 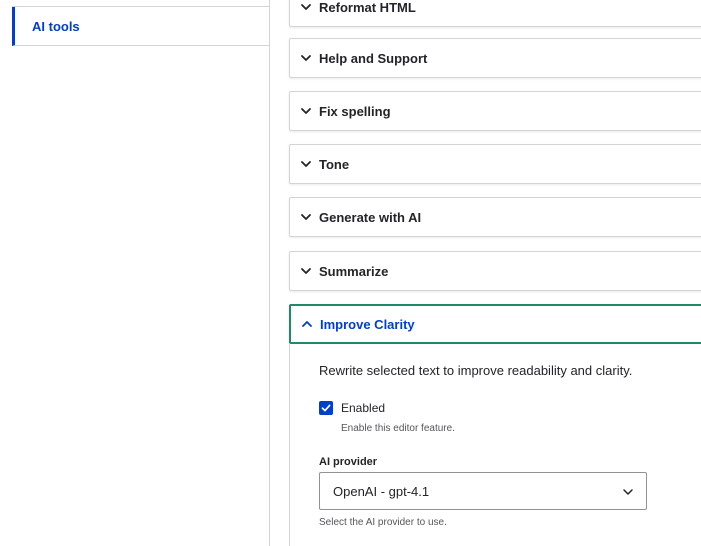 What do you see at coordinates (363, 408) in the screenshot?
I see `enabled-label: Enabled` at bounding box center [363, 408].